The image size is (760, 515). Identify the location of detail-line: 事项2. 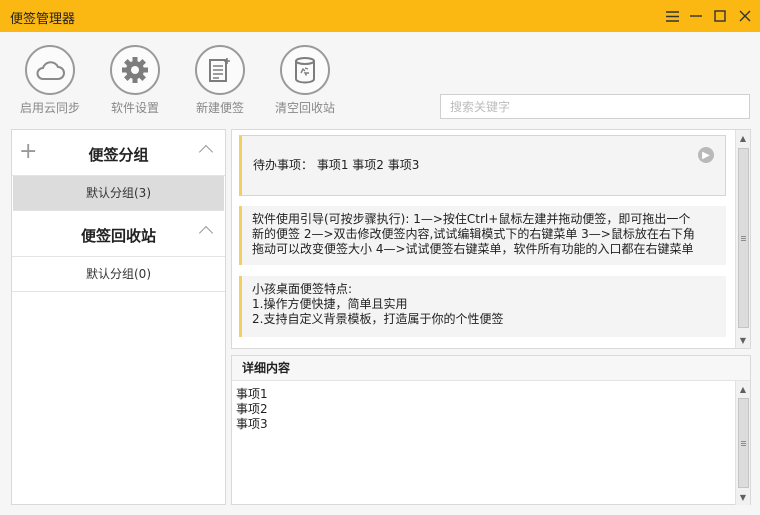
(252, 409).